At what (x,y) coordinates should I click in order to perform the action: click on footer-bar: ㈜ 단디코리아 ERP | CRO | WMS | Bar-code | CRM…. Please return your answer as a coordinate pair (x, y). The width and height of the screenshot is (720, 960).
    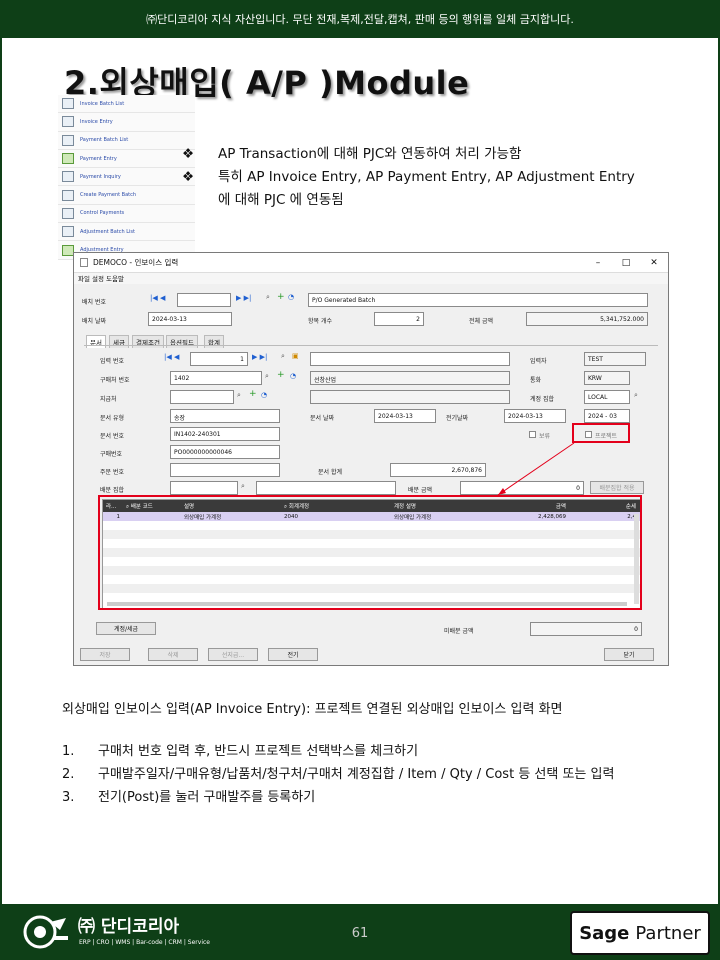
    Looking at the image, I should click on (360, 932).